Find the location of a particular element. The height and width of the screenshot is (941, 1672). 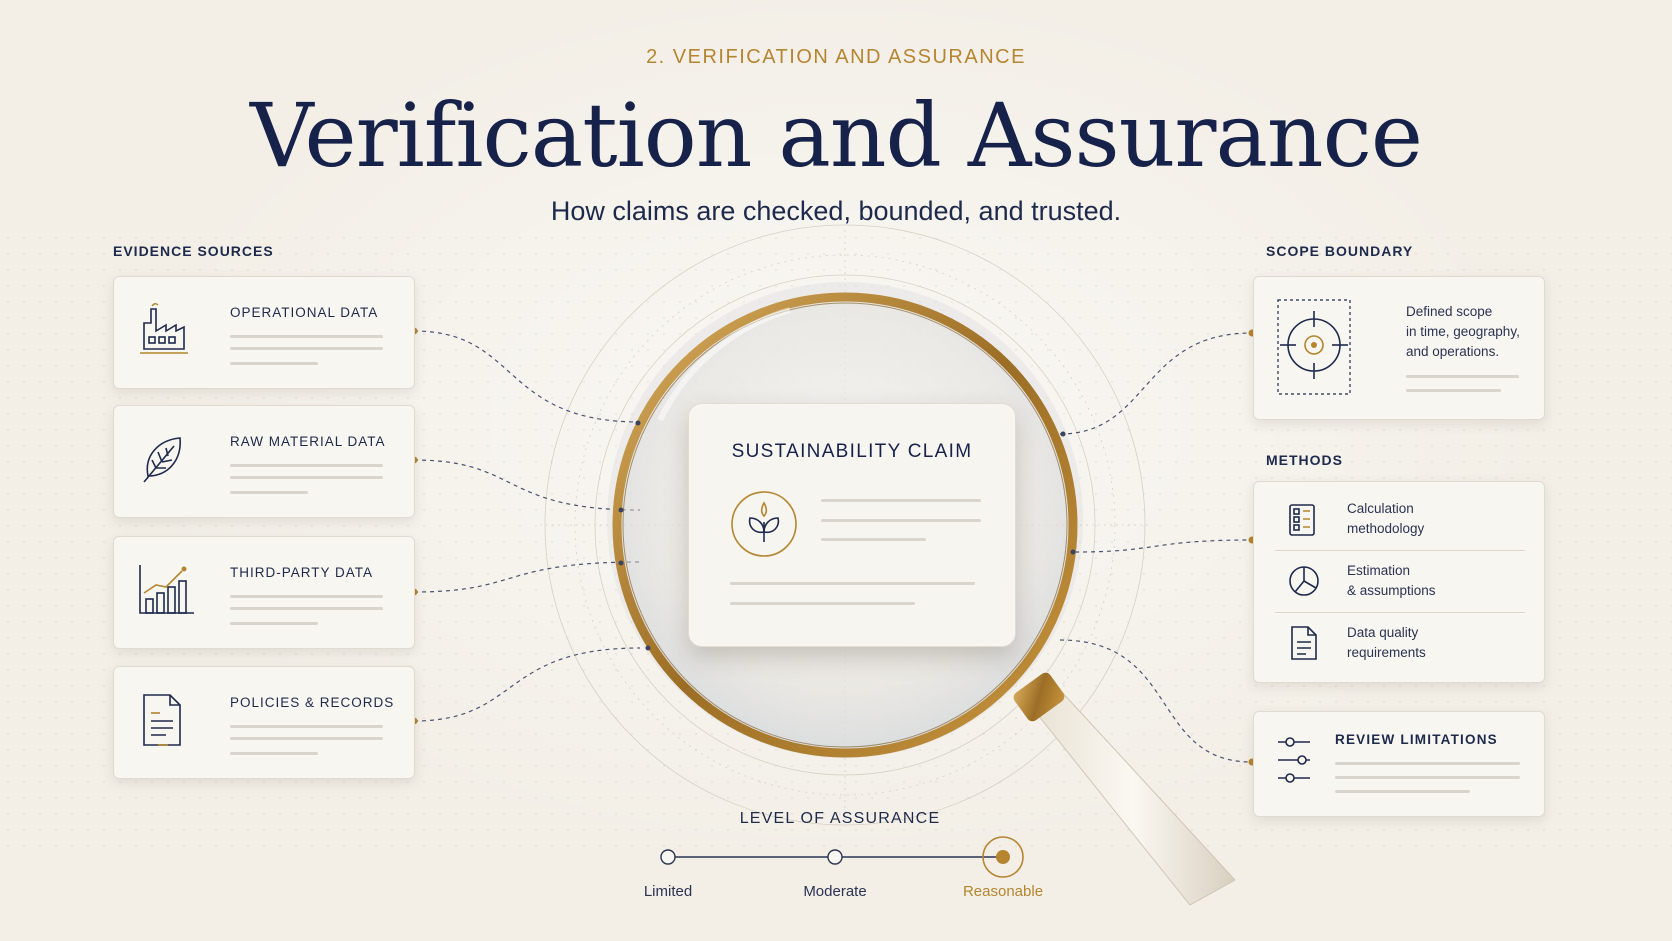

assurance-point-limited is located at coordinates (668, 857).